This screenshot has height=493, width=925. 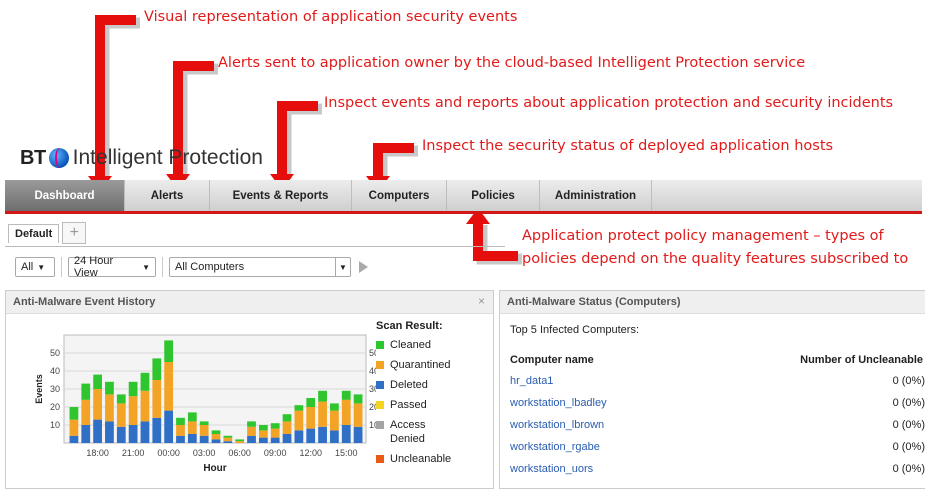 What do you see at coordinates (557, 425) in the screenshot?
I see `computer-link: workstation_lbrown` at bounding box center [557, 425].